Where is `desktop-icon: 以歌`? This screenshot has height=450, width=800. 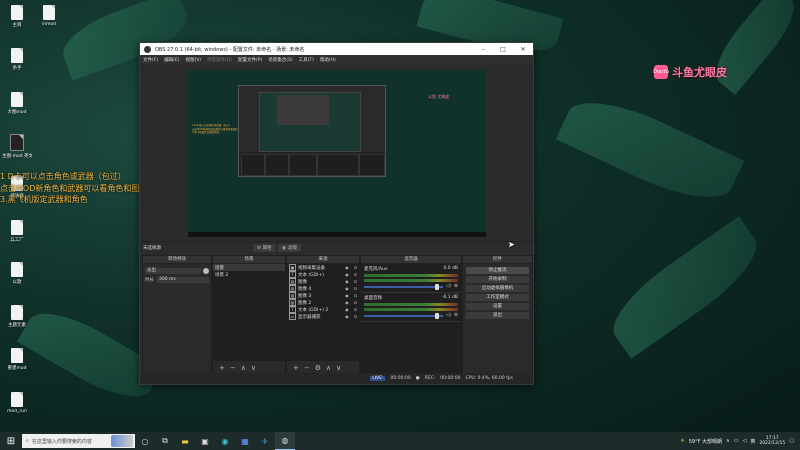
desktop-icon: 以歌 is located at coordinates (17, 273).